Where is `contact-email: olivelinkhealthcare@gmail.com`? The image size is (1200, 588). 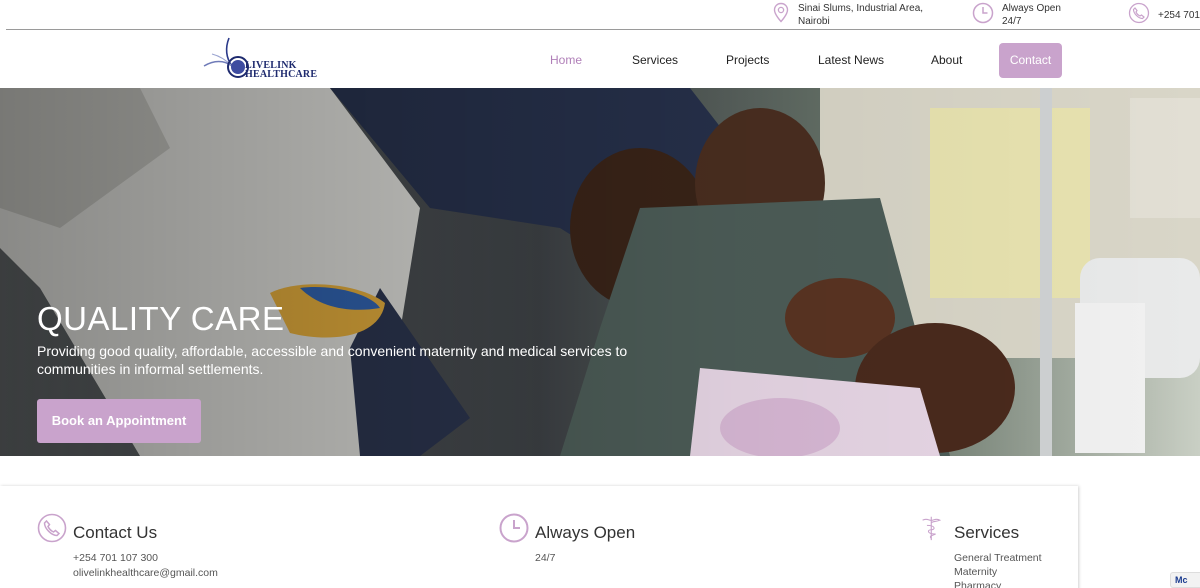
contact-email: olivelinkhealthcare@gmail.com is located at coordinates (145, 573).